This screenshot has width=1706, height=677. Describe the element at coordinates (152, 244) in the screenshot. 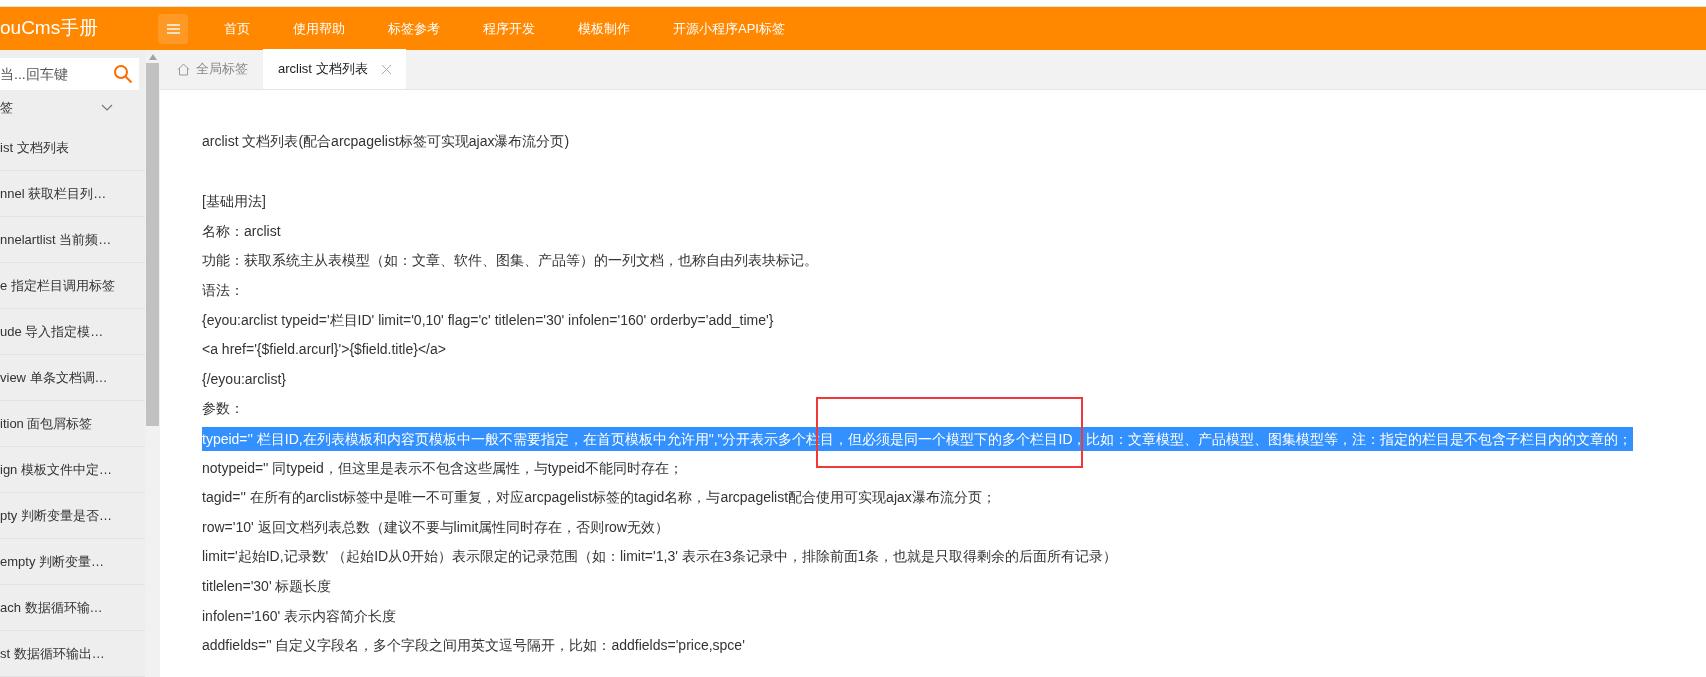

I see `scrollbar-thumb` at that location.